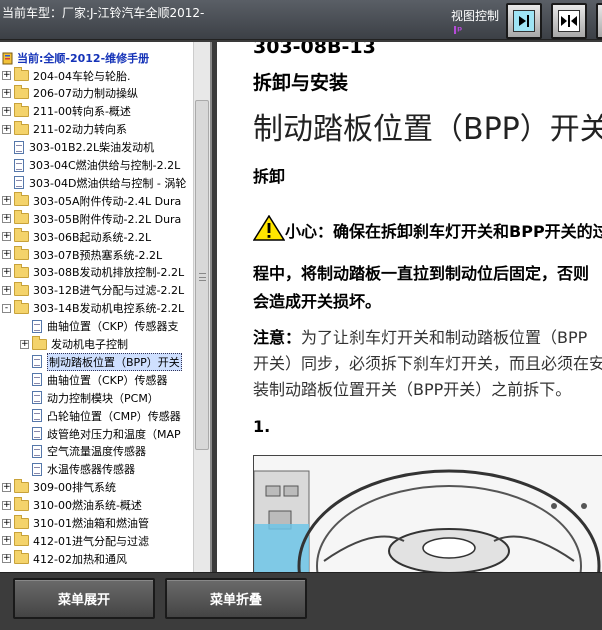  I want to click on tree-item: 曲轴位置（CKP）传感器, so click(94, 379).